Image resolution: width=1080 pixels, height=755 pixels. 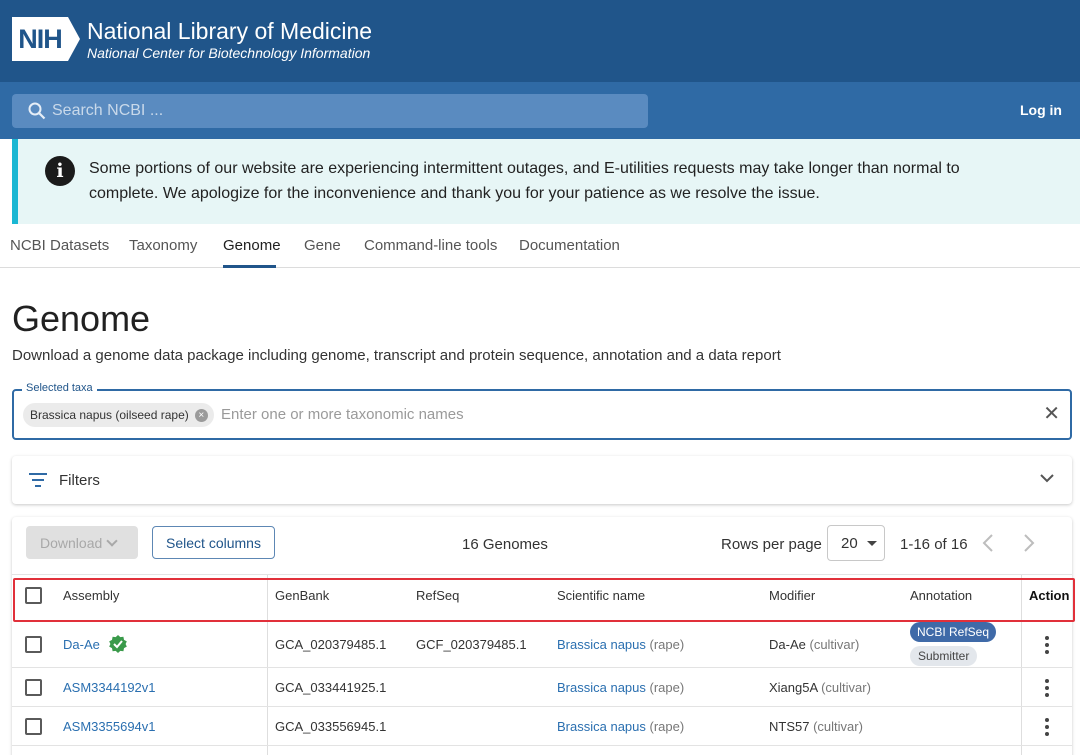 I want to click on chevron-right-icon, so click(x=1029, y=543).